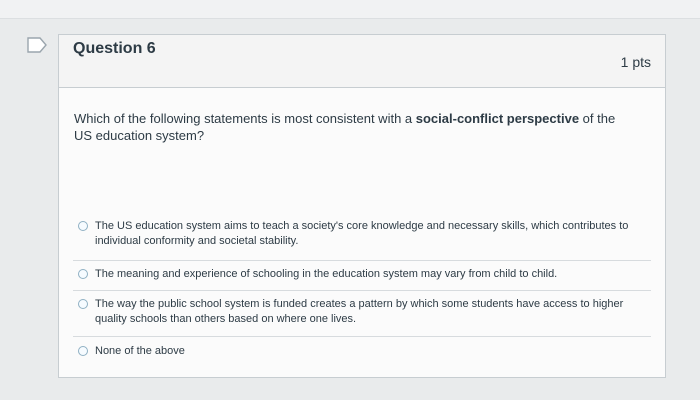 Image resolution: width=700 pixels, height=400 pixels. Describe the element at coordinates (362, 61) in the screenshot. I see `question-header: Question 6 1 pts` at that location.